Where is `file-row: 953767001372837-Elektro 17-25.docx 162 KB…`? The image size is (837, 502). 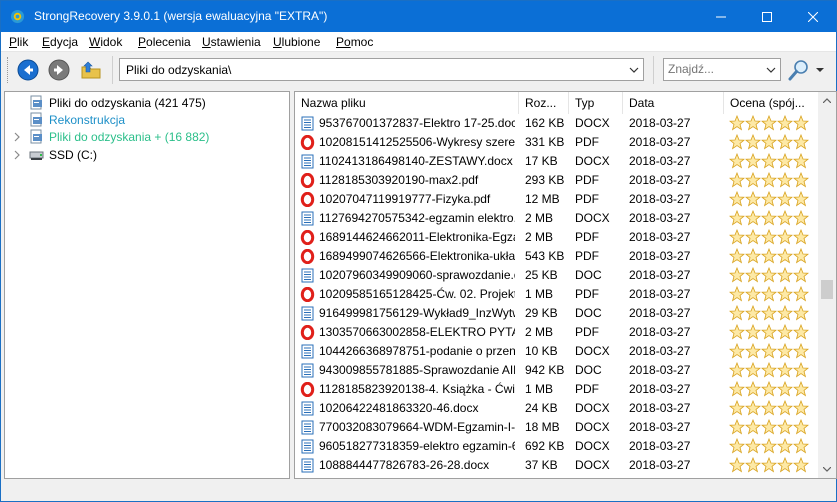
file-row: 953767001372837-Elektro 17-25.docx 162 KB… is located at coordinates (556, 123).